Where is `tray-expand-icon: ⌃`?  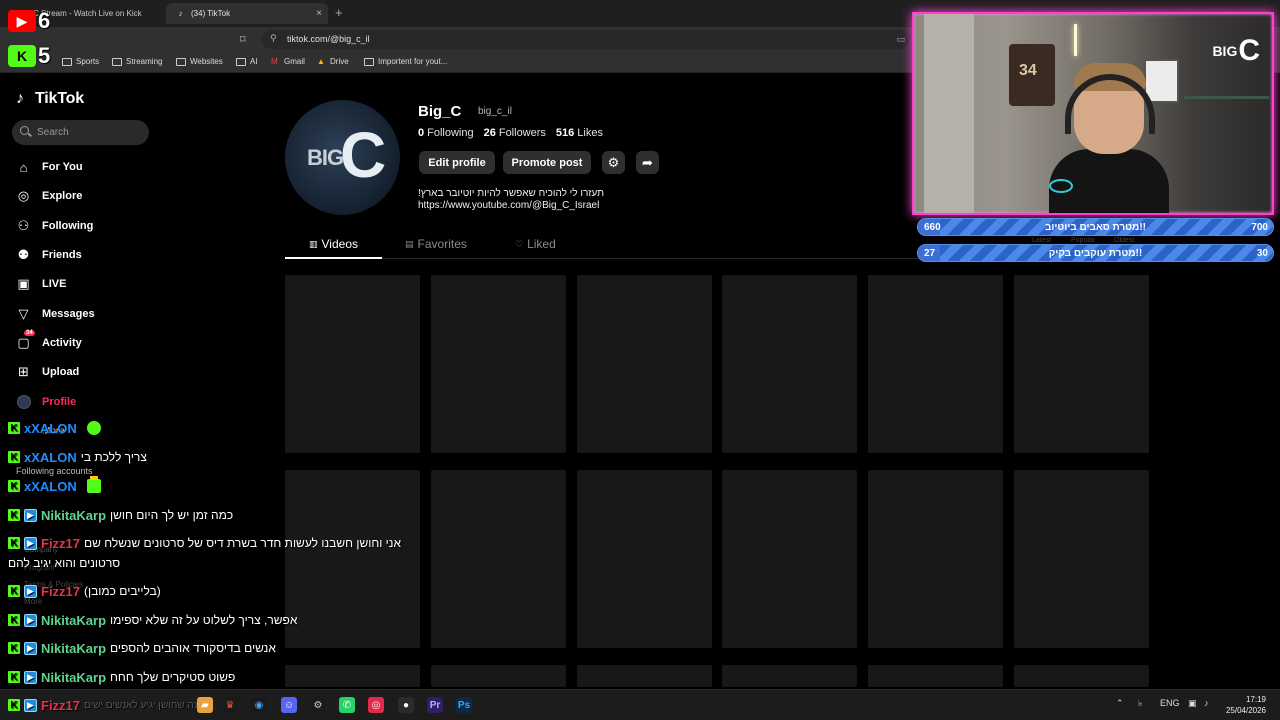
tray-expand-icon: ⌃ is located at coordinates (1120, 703).